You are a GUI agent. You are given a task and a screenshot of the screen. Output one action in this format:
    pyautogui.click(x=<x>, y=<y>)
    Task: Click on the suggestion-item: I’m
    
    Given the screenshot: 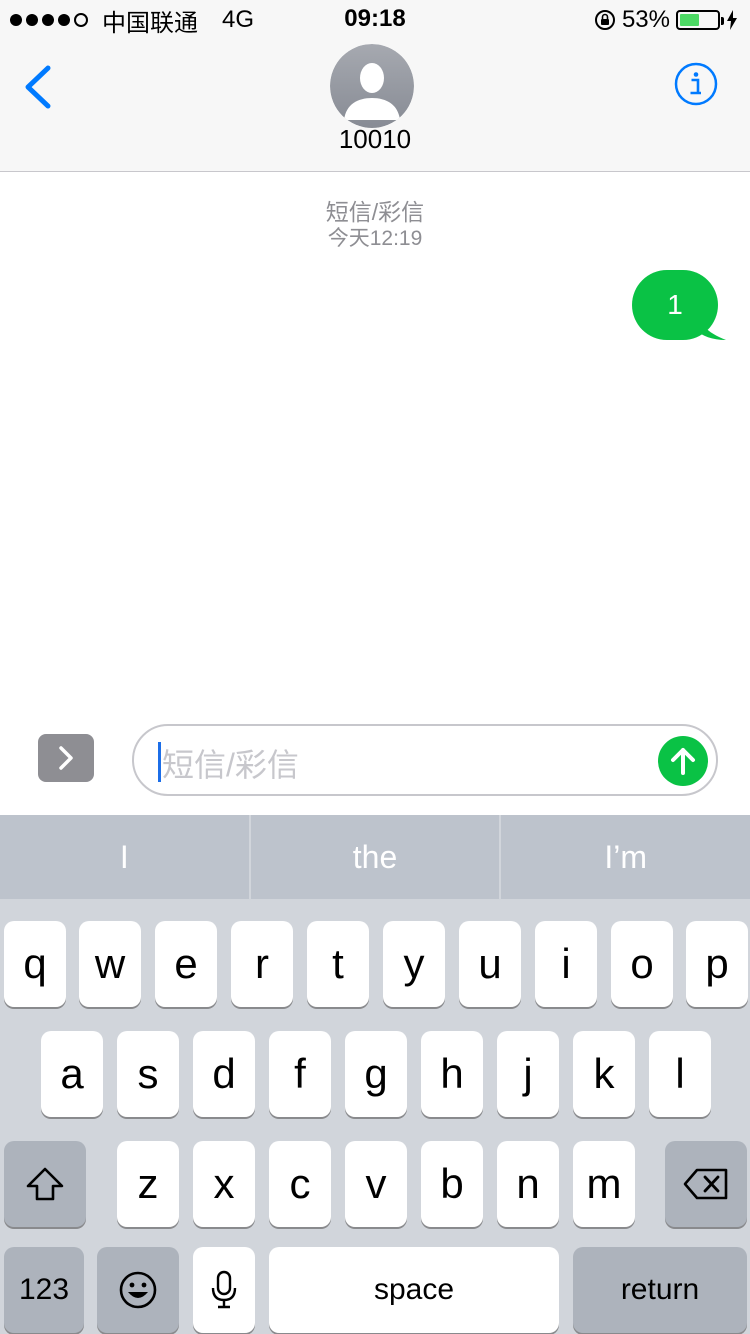 What is the action you would take?
    pyautogui.click(x=624, y=857)
    